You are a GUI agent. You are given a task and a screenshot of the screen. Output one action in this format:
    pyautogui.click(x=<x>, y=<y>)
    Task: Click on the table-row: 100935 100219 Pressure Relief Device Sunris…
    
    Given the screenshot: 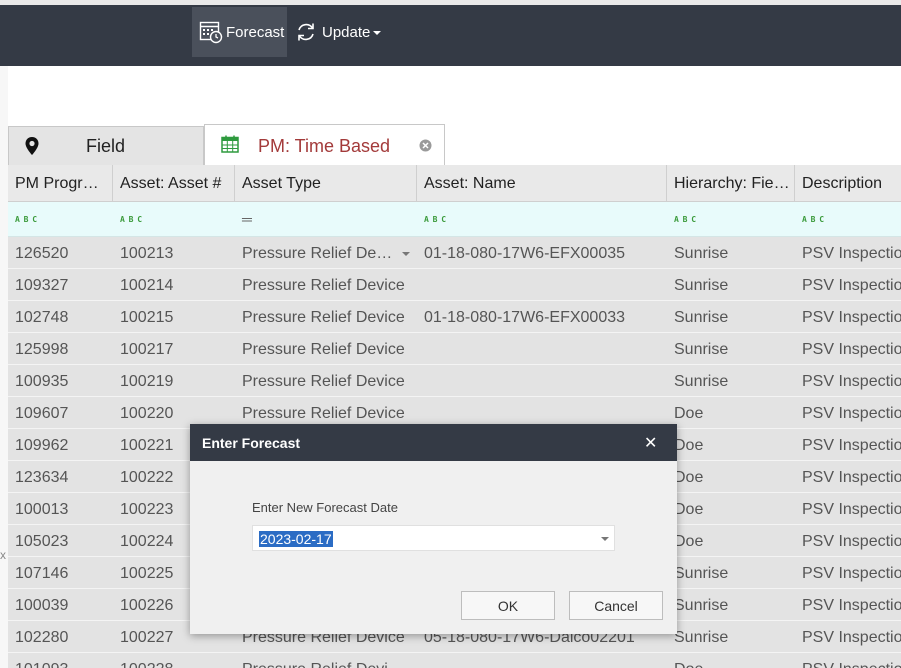 What is the action you would take?
    pyautogui.click(x=454, y=381)
    